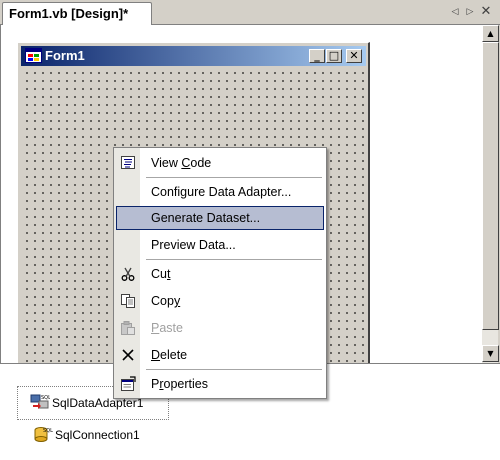  Describe the element at coordinates (181, 163) in the screenshot. I see `menu-item-label: View Code` at that location.